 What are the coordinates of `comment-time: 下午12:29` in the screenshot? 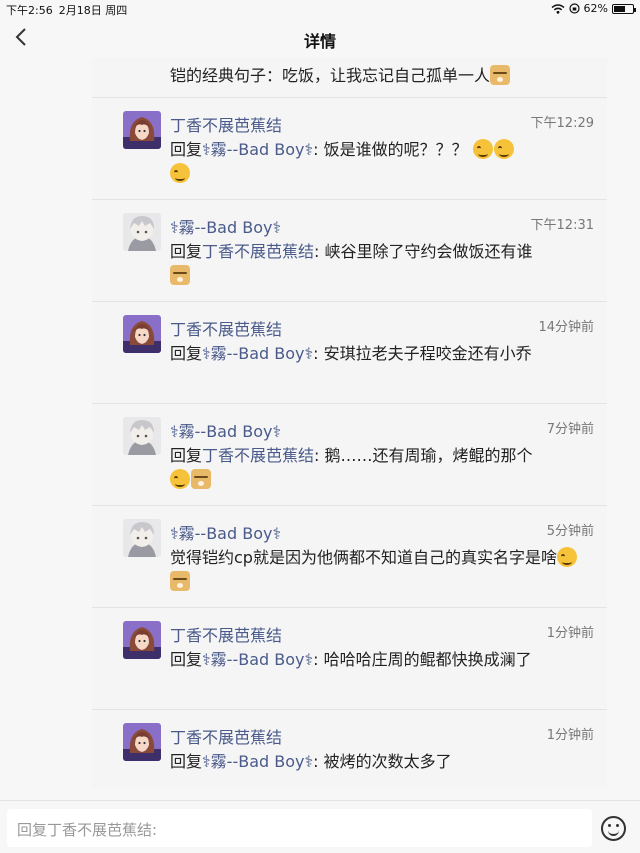 It's located at (562, 123).